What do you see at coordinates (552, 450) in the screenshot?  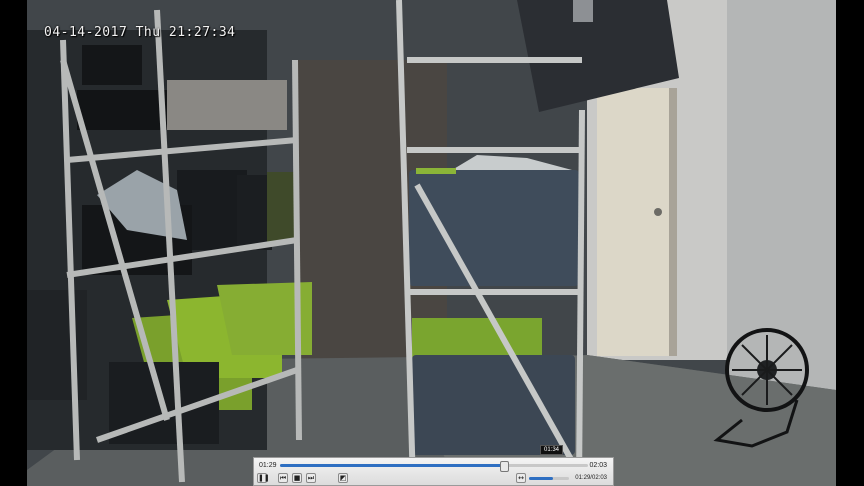 I see `hover-time-tooltip: 01:34` at bounding box center [552, 450].